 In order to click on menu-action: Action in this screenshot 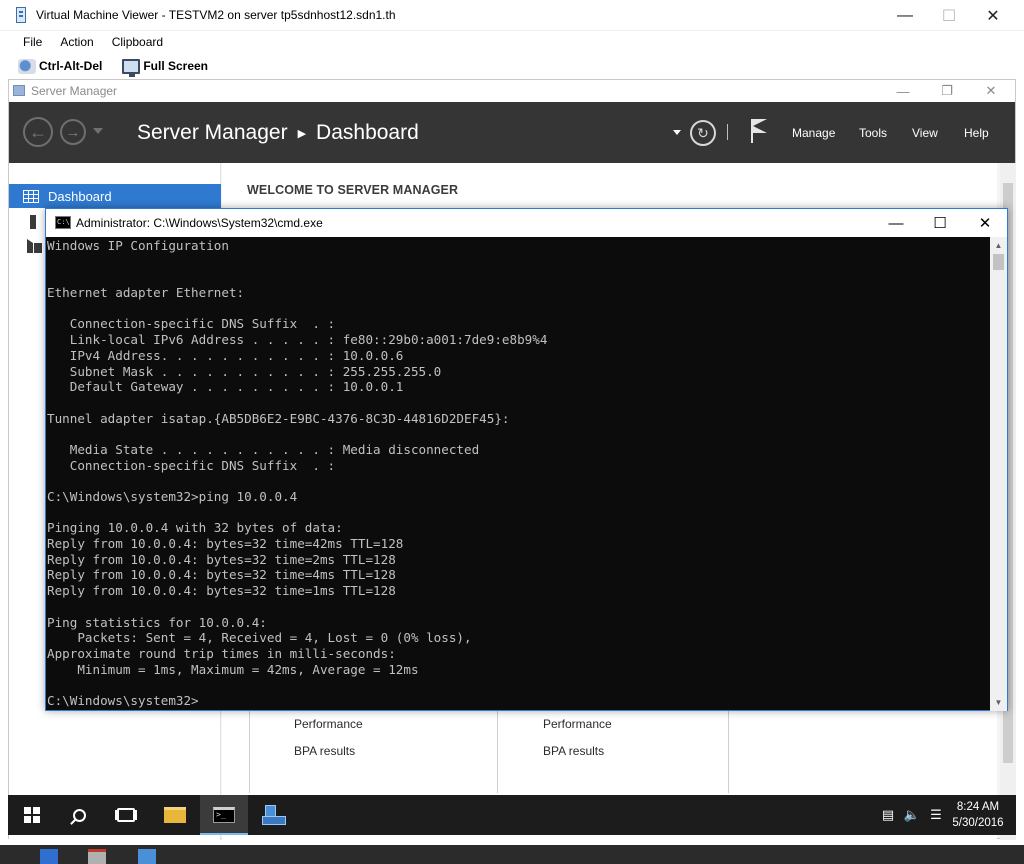, I will do `click(76, 42)`.